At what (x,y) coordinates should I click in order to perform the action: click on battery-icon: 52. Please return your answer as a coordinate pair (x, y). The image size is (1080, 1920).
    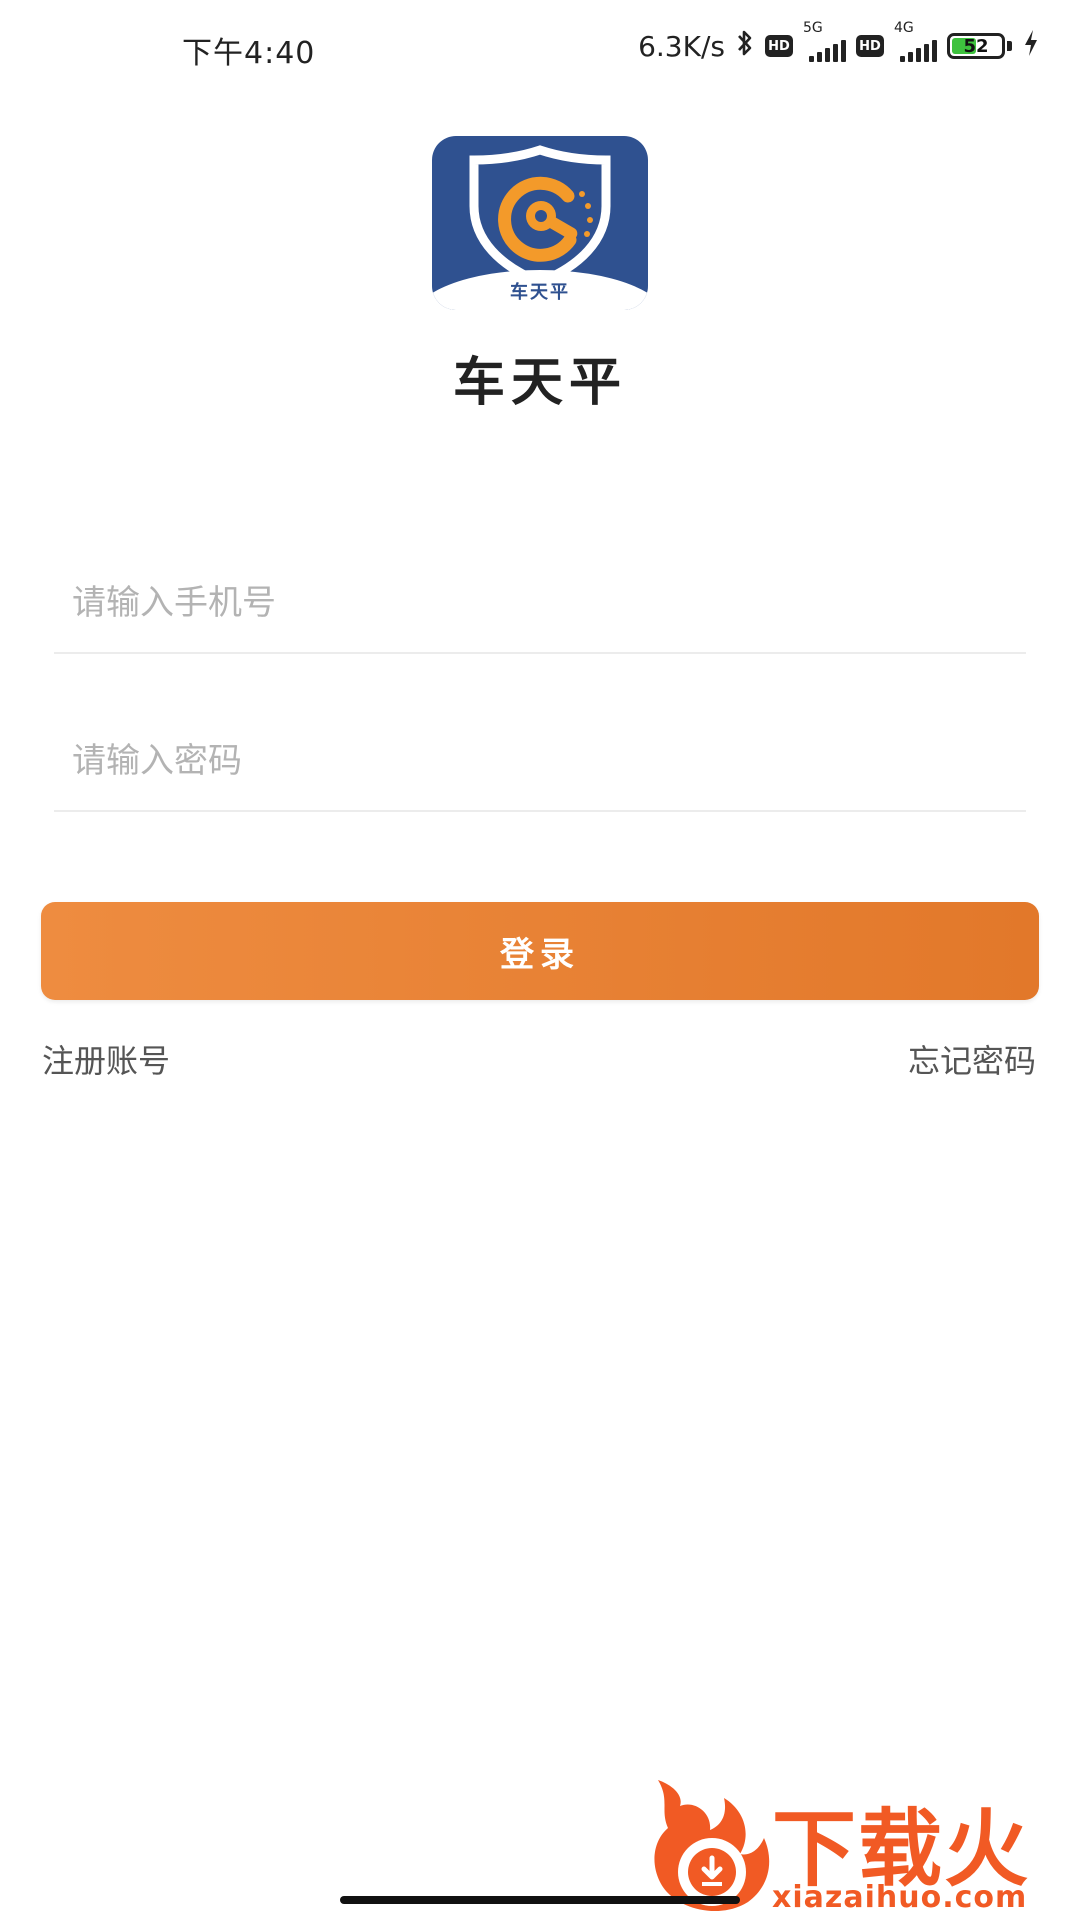
    Looking at the image, I should click on (976, 46).